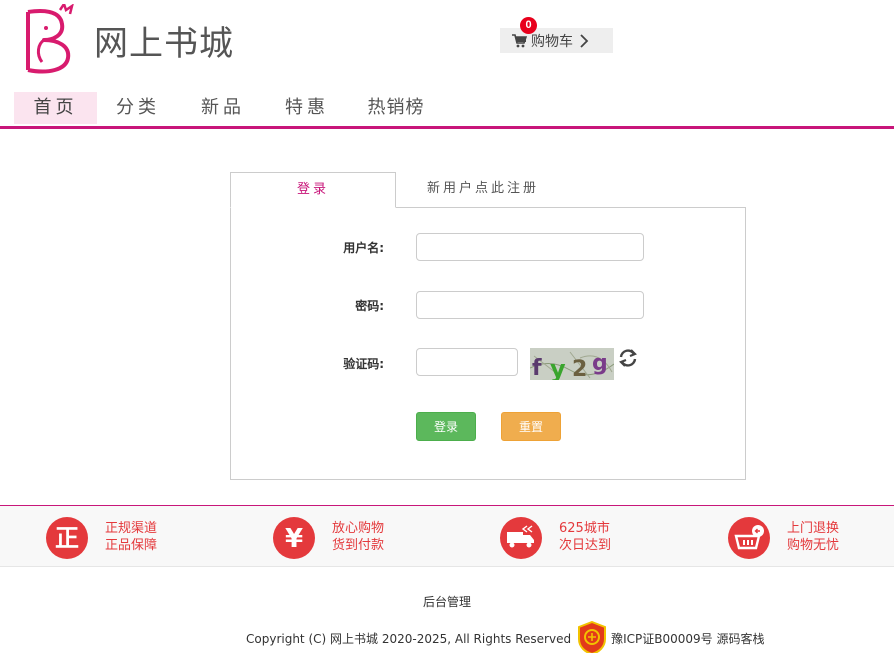 Image resolution: width=894 pixels, height=653 pixels. I want to click on nav-item-sale: 特惠, so click(307, 108).